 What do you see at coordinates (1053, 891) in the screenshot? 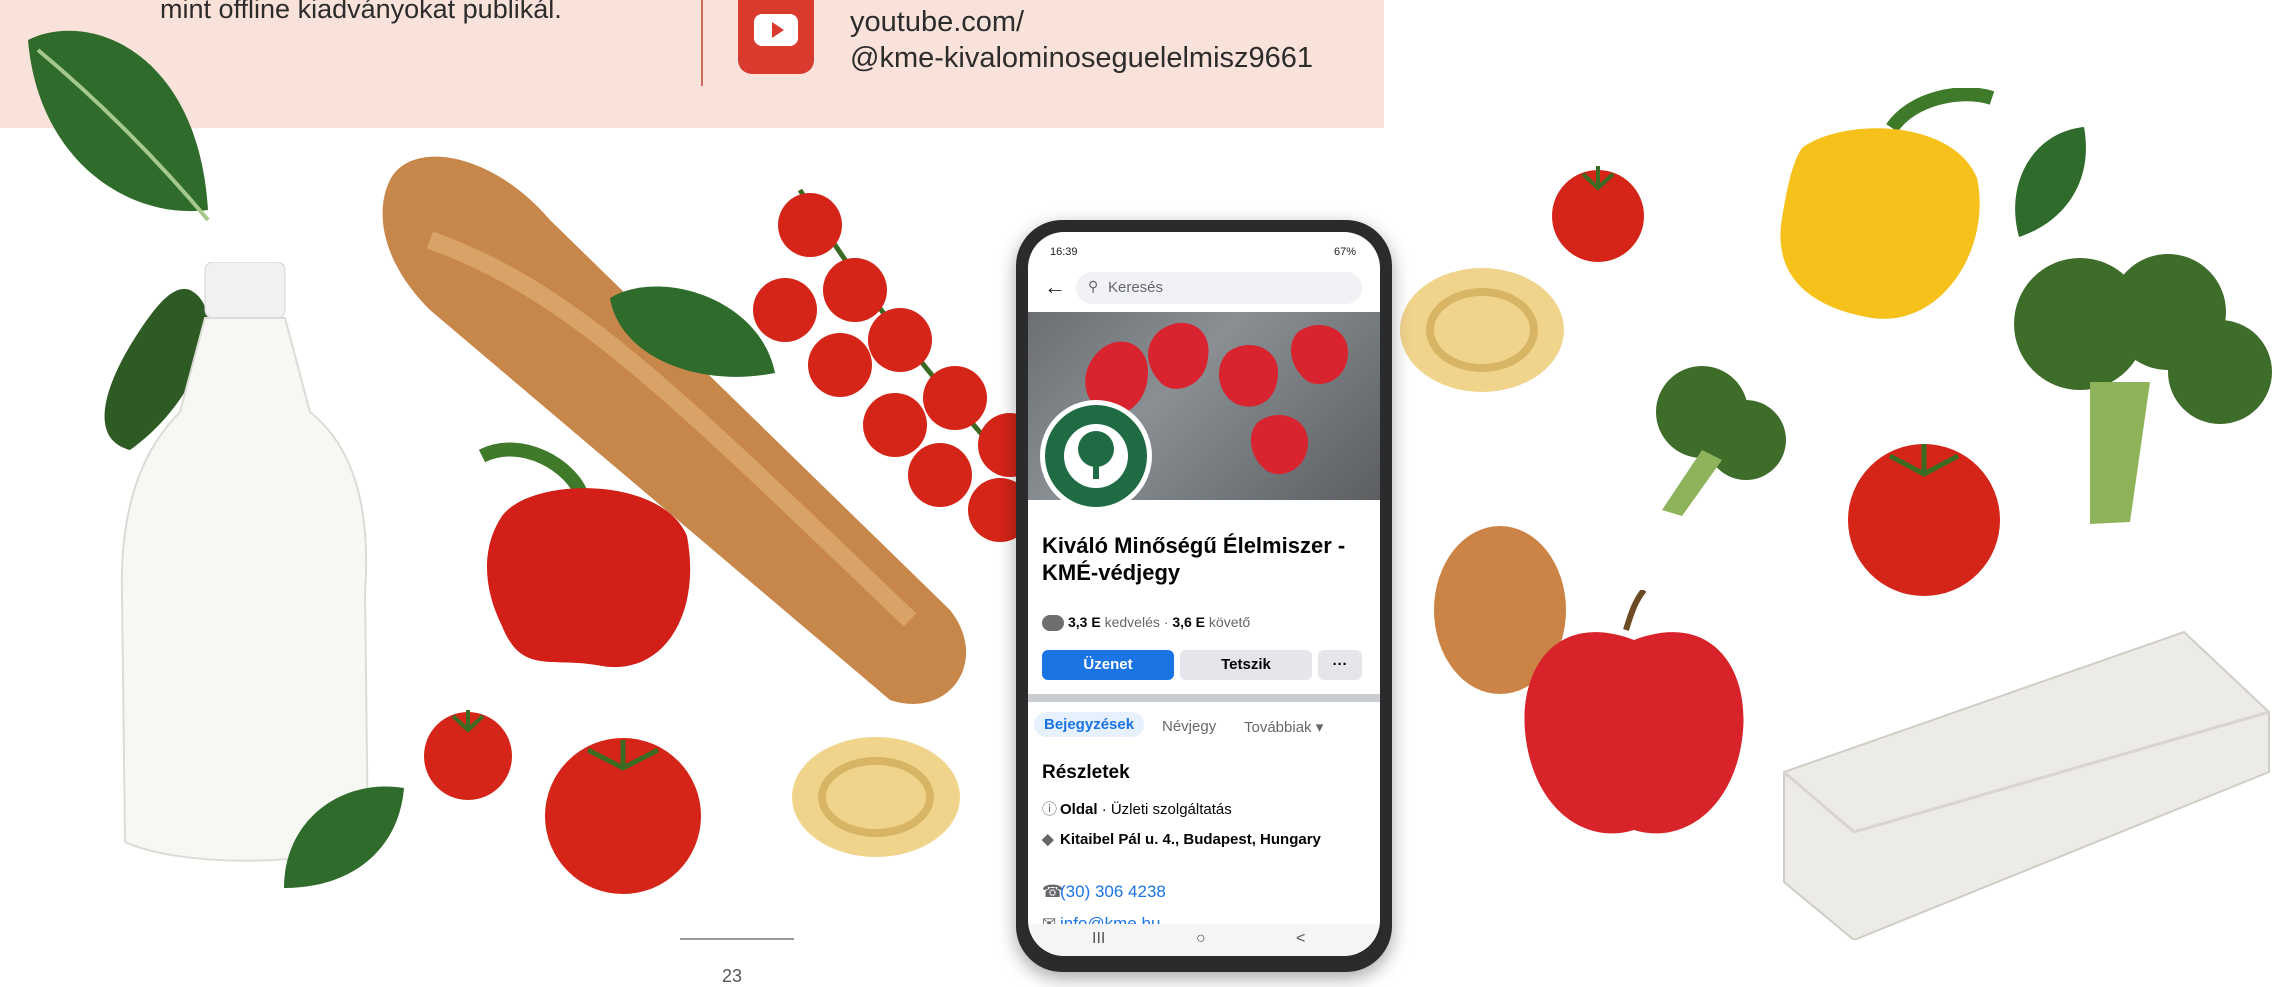
I see `phone-icon: ☎` at bounding box center [1053, 891].